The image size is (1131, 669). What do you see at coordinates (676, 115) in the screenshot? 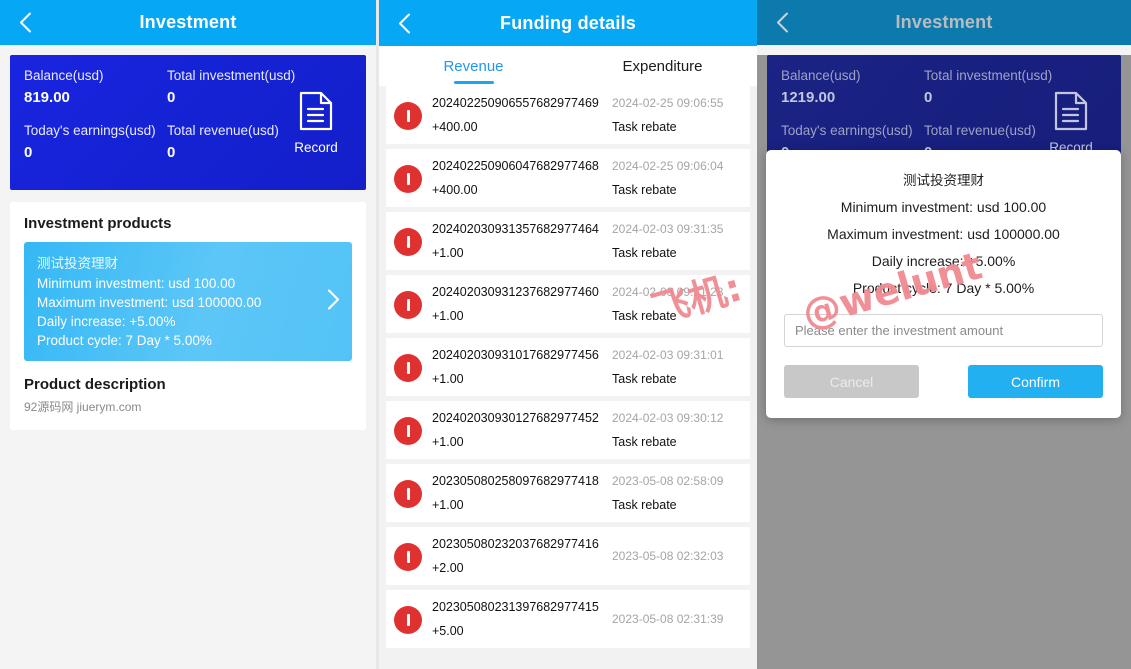
I see `transaction-meta: 2024-02-25 09:06:55 Task rebate` at bounding box center [676, 115].